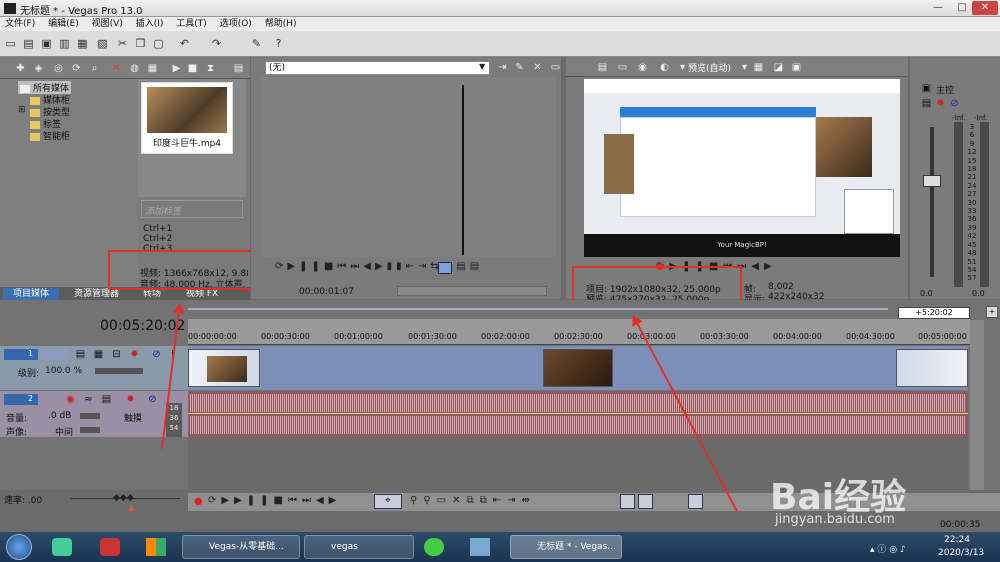  What do you see at coordinates (176, 68) in the screenshot?
I see `play-icon: ▶` at bounding box center [176, 68].